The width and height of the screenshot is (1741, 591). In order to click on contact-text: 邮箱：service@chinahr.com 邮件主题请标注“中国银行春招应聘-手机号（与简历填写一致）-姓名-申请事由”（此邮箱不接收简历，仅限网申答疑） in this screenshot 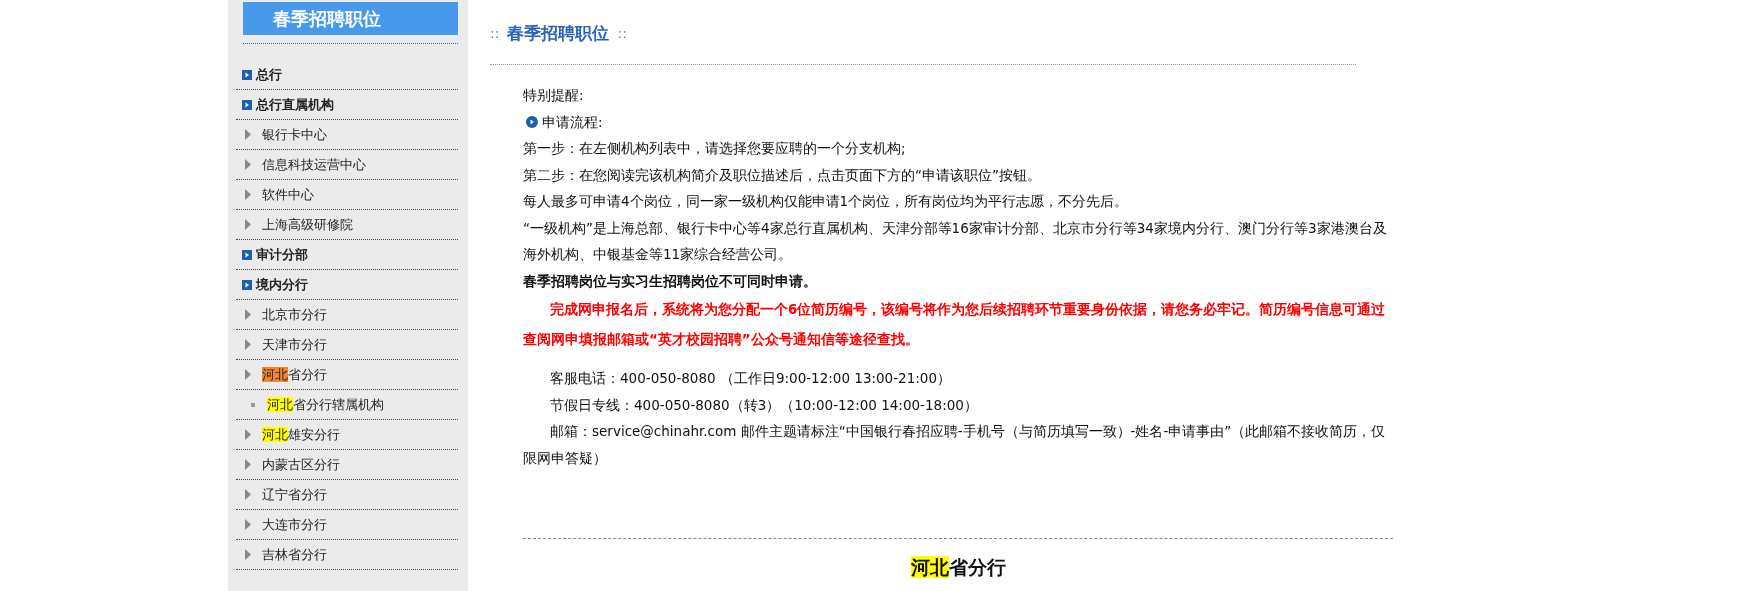, I will do `click(955, 445)`.